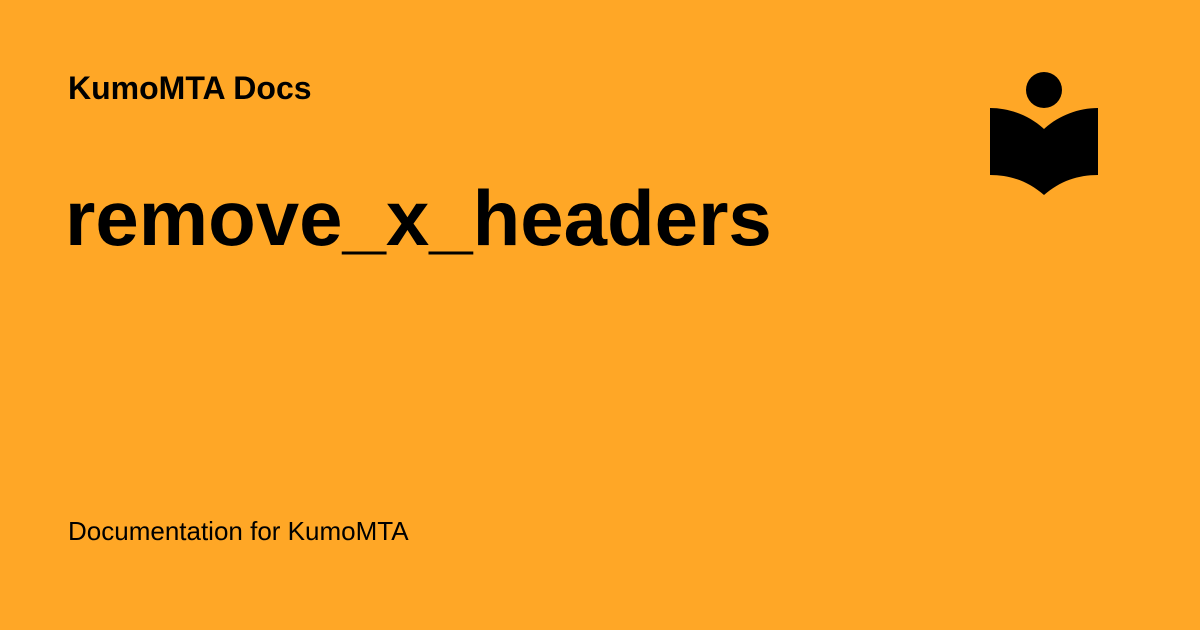  I want to click on site-name: KumoMTA Docs, so click(190, 88).